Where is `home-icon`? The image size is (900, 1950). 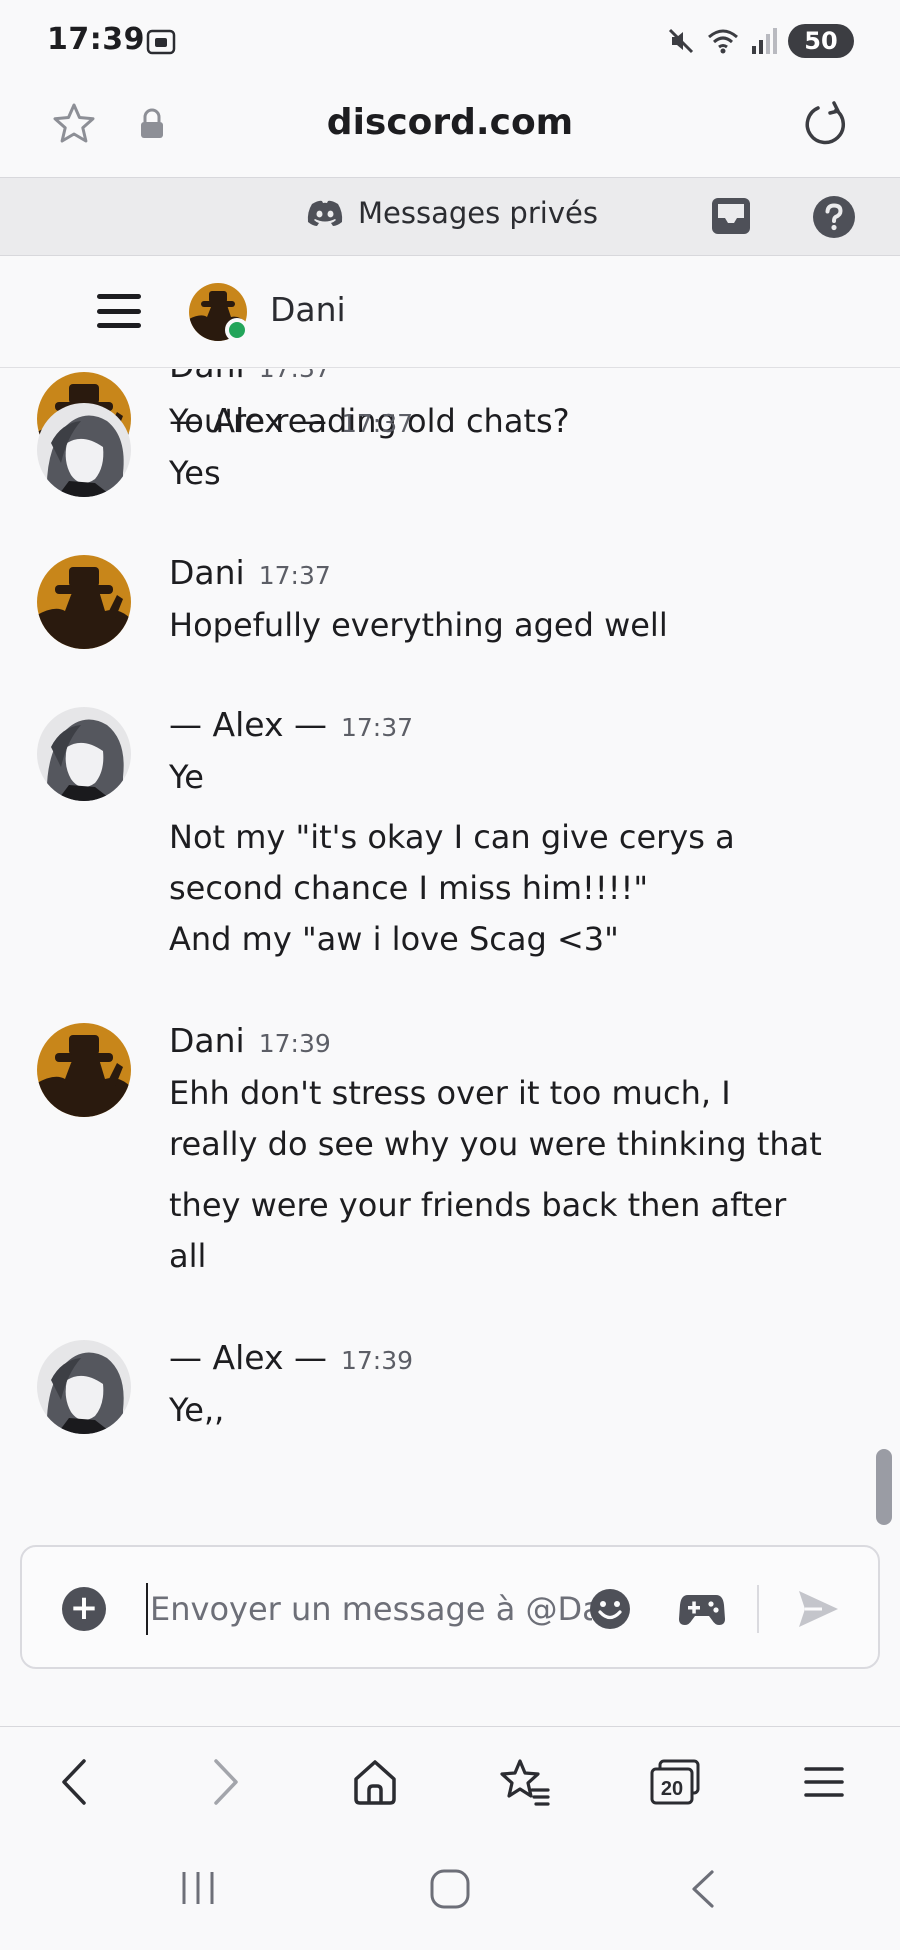 home-icon is located at coordinates (375, 1782).